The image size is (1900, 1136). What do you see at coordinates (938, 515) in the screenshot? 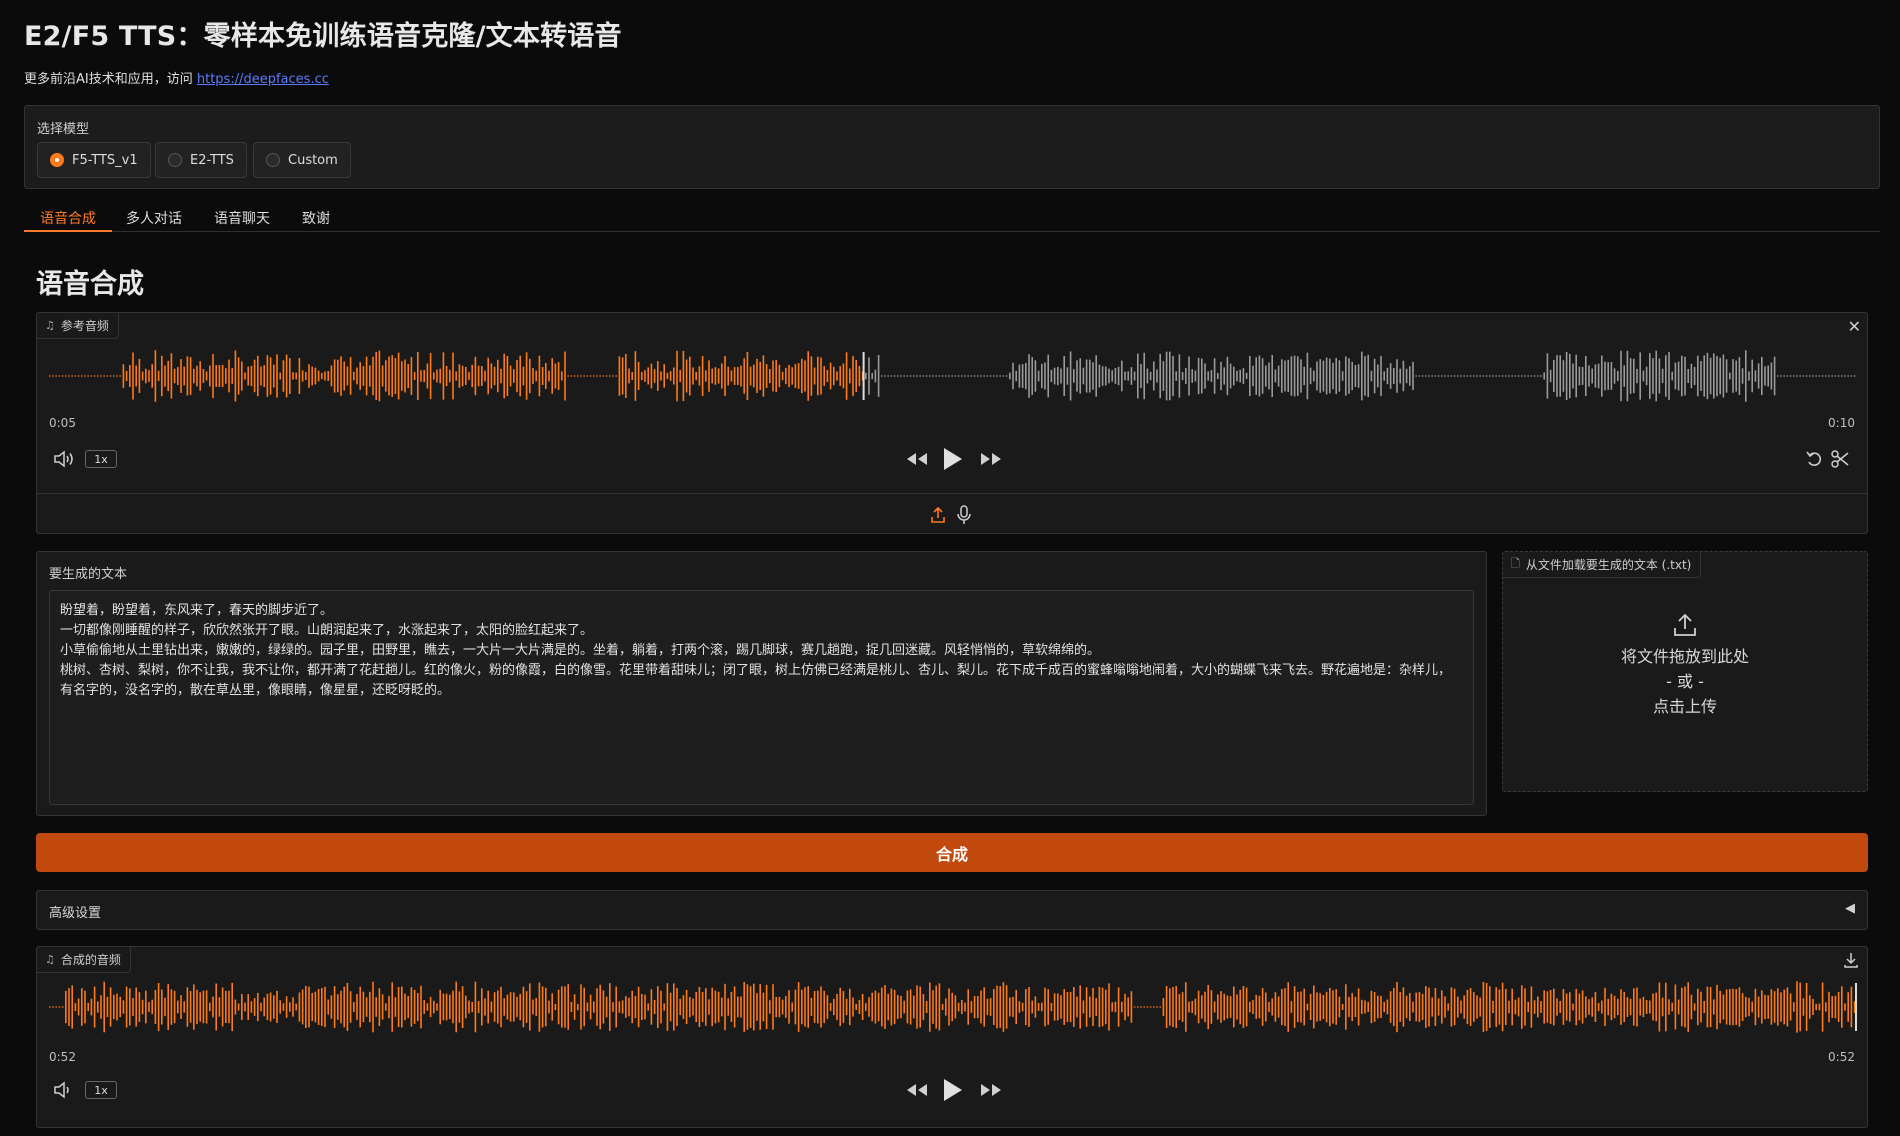
I see `upload-icon` at bounding box center [938, 515].